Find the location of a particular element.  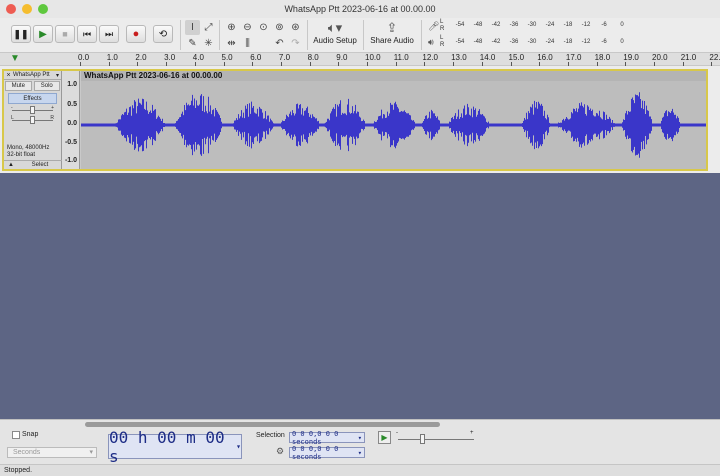

silence-icon: ⫼ is located at coordinates (247, 43).